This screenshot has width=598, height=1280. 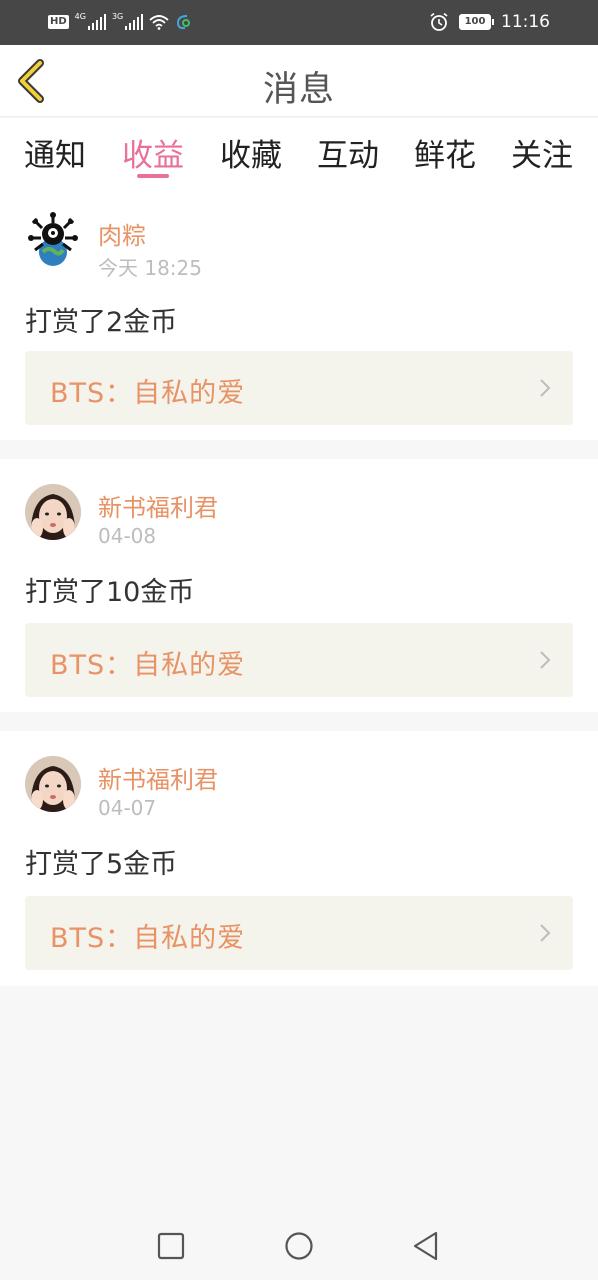 I want to click on user-name: 肉粽, so click(x=122, y=233).